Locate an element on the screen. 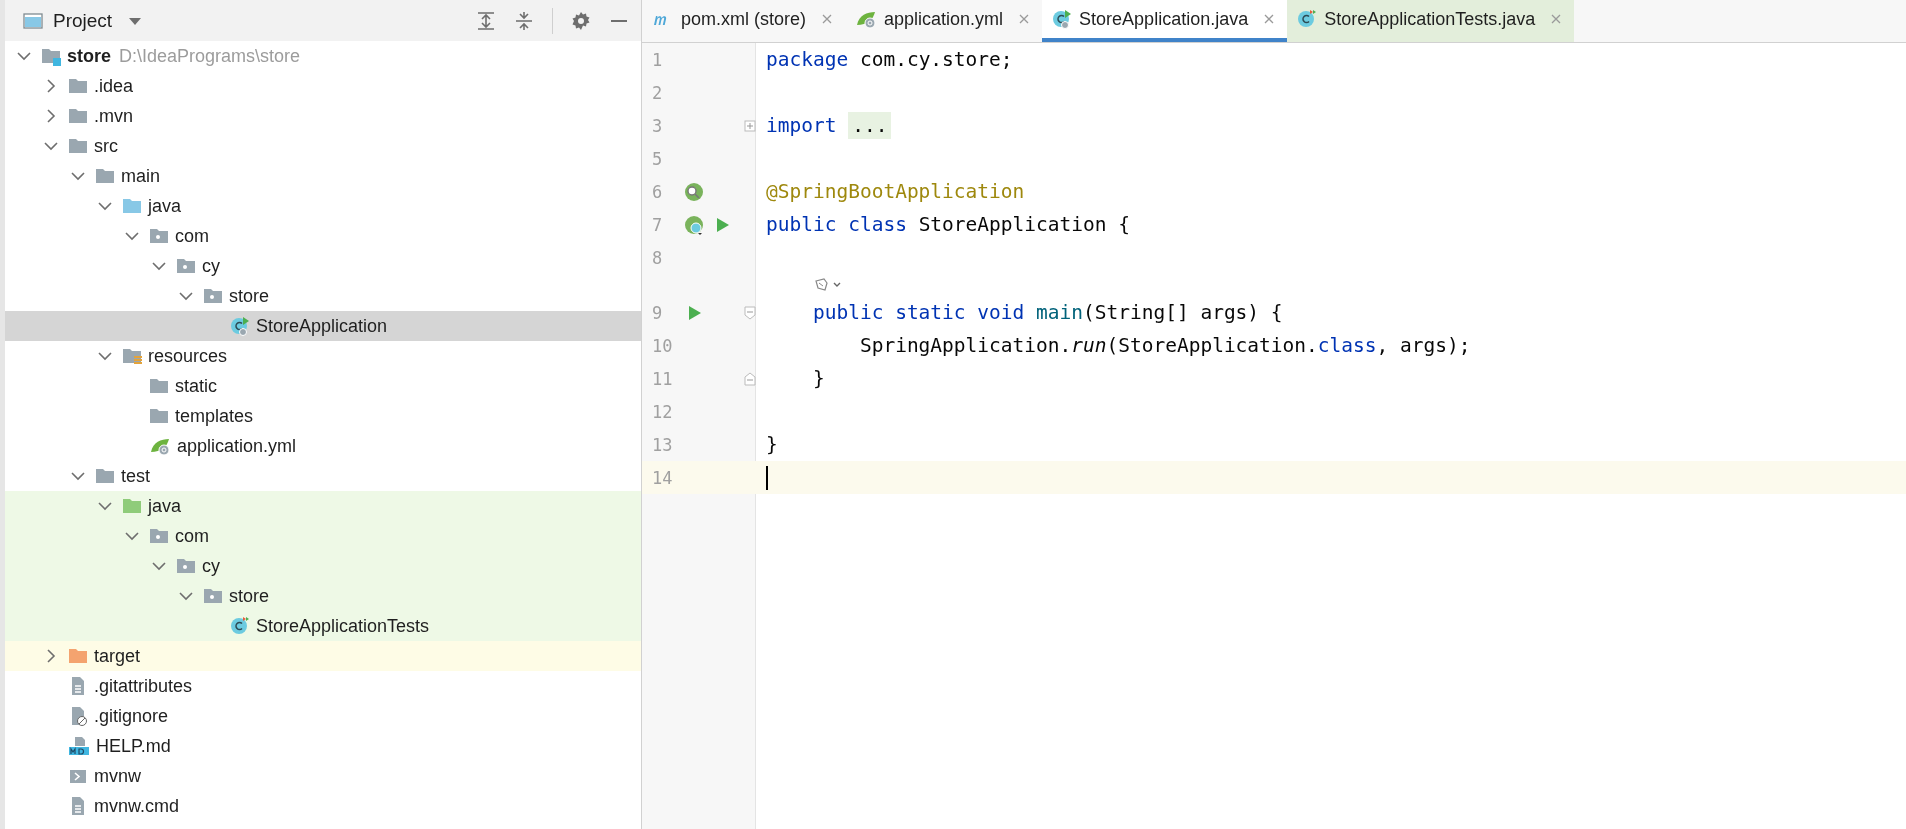 Image resolution: width=1906 pixels, height=829 pixels. line-number: 5 is located at coordinates (657, 158).